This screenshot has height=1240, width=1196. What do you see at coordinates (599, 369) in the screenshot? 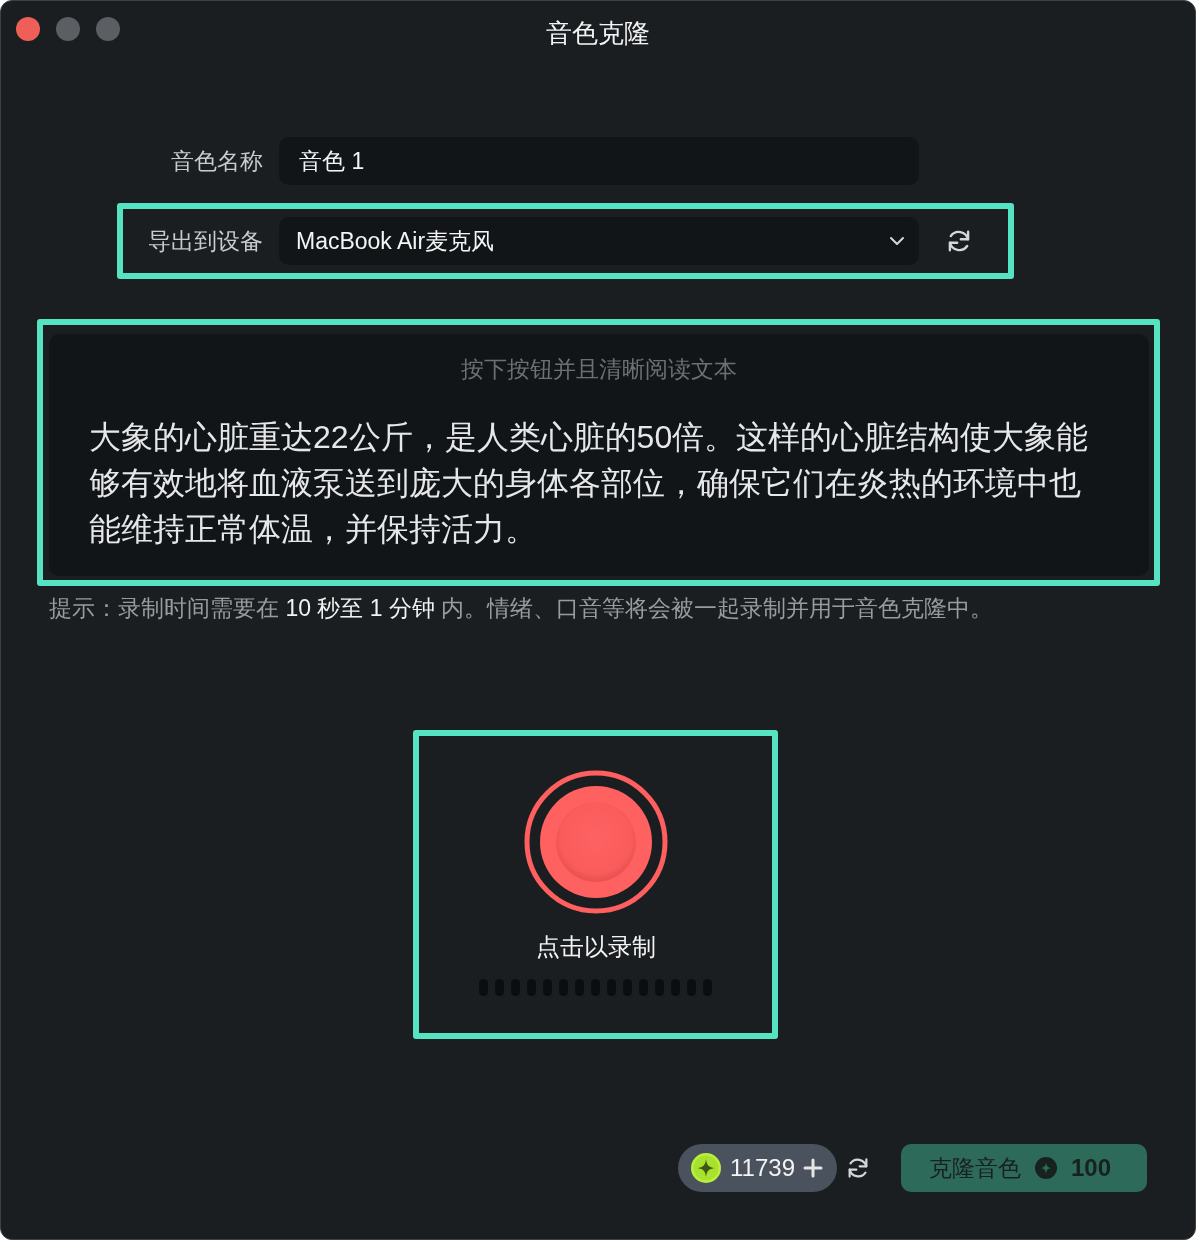
I see `reading-instruction: 按下按钮并且清晰阅读文本` at bounding box center [599, 369].